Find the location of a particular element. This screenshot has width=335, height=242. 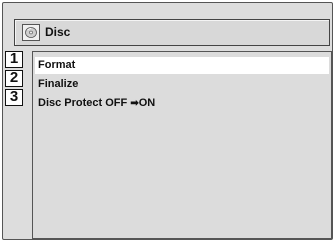

menu-item-label: Finalize is located at coordinates (58, 84).